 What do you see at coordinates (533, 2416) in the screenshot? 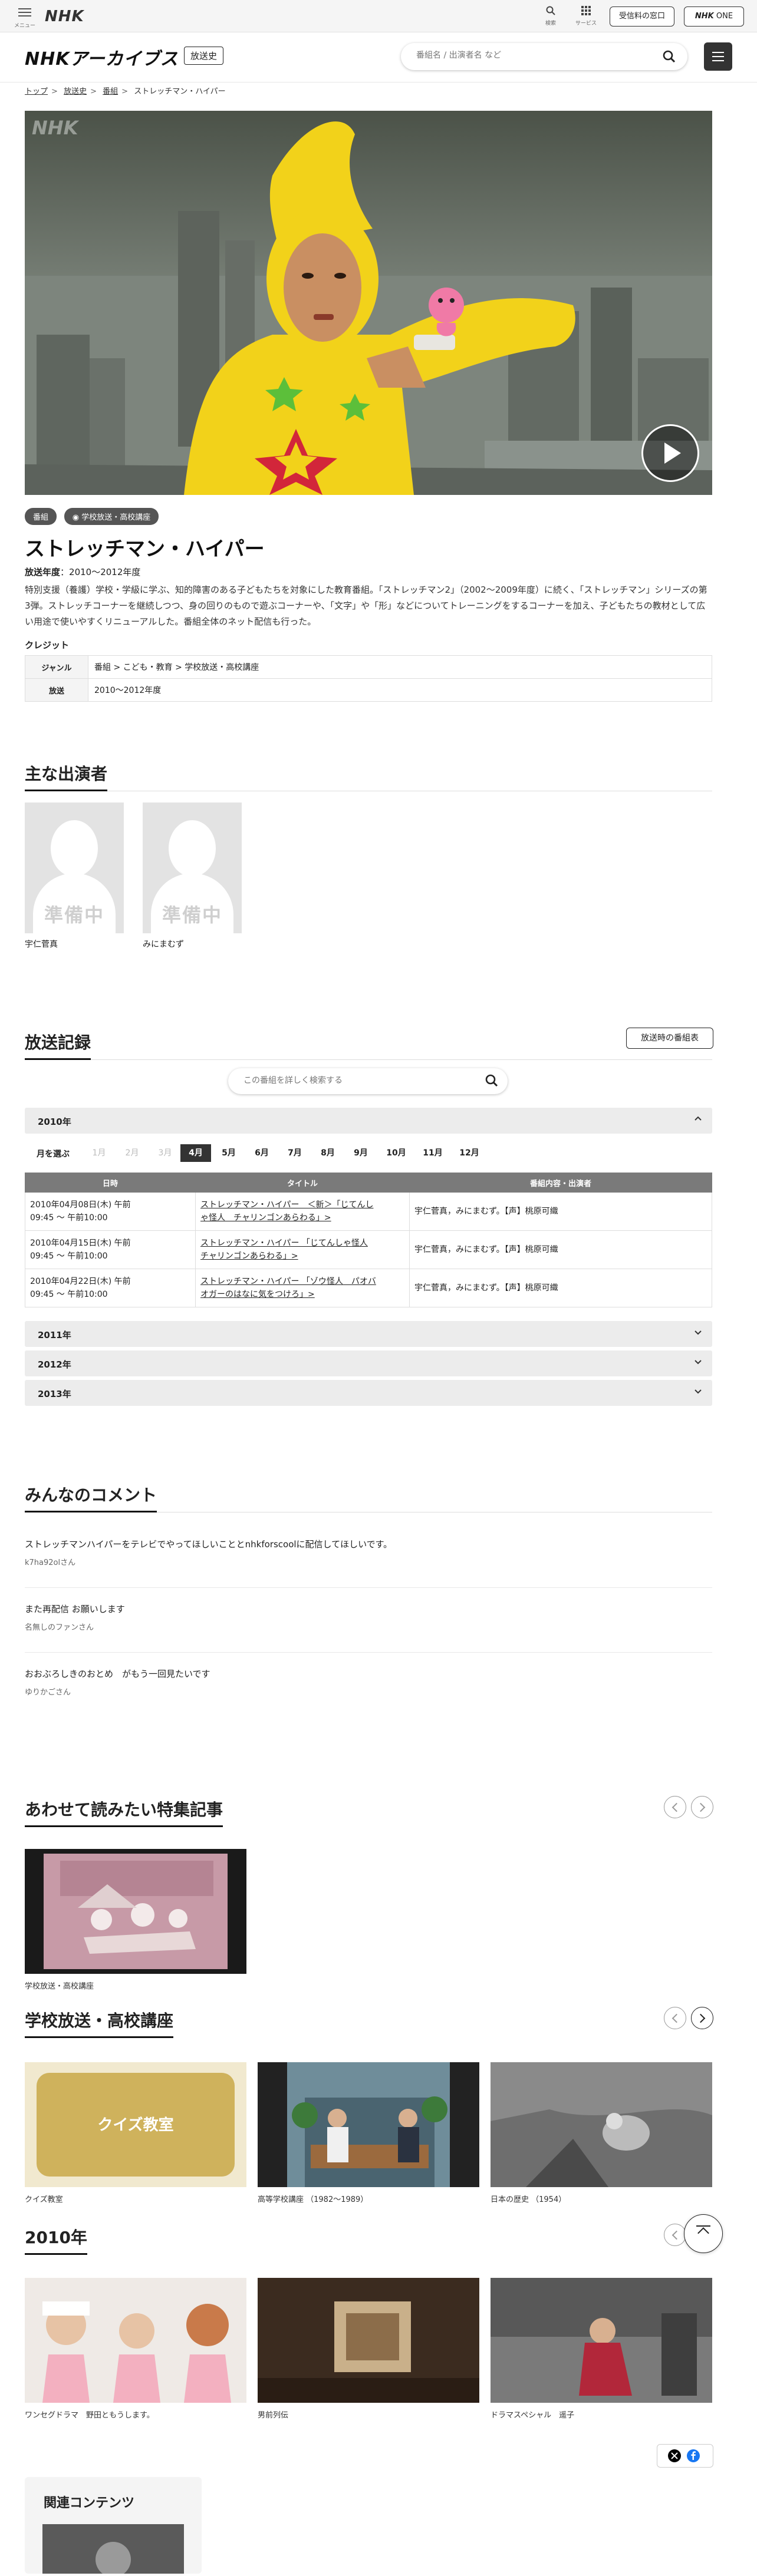
I see `year2010-caption: ドラマスペシャル 遥子` at bounding box center [533, 2416].